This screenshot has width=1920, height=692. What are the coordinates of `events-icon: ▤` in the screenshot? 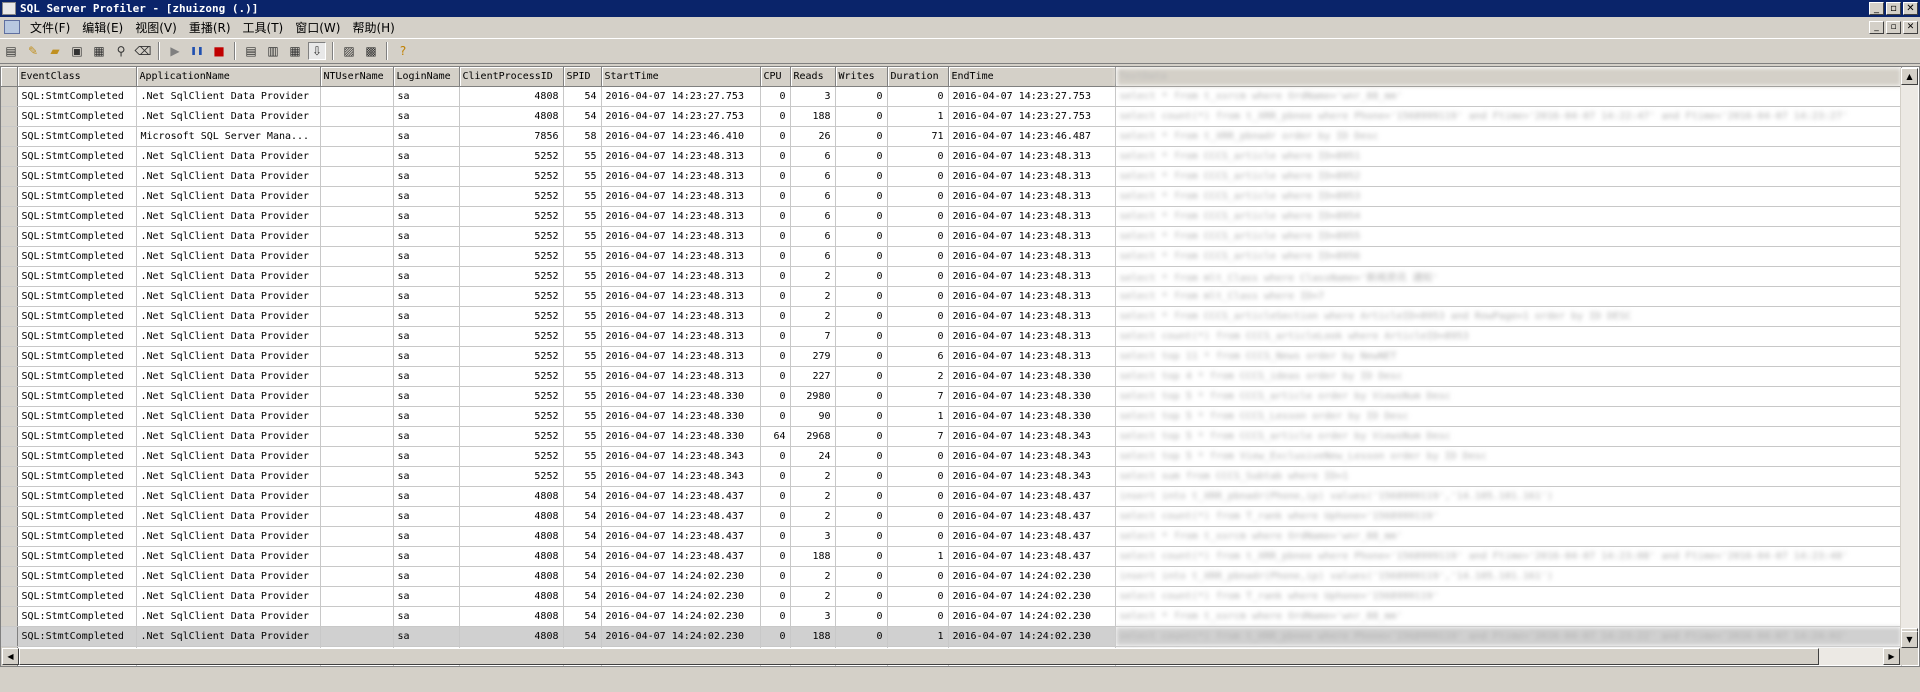 It's located at (251, 51).